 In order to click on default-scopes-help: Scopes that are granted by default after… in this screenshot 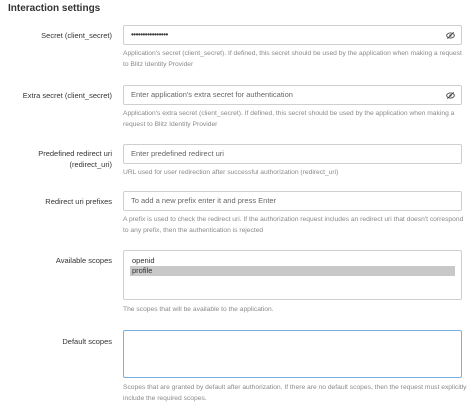, I will do `click(295, 393)`.